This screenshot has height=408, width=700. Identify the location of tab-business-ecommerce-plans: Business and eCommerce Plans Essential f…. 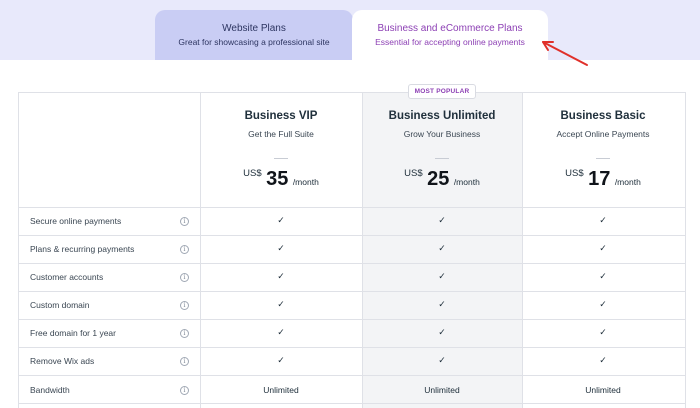
(450, 36).